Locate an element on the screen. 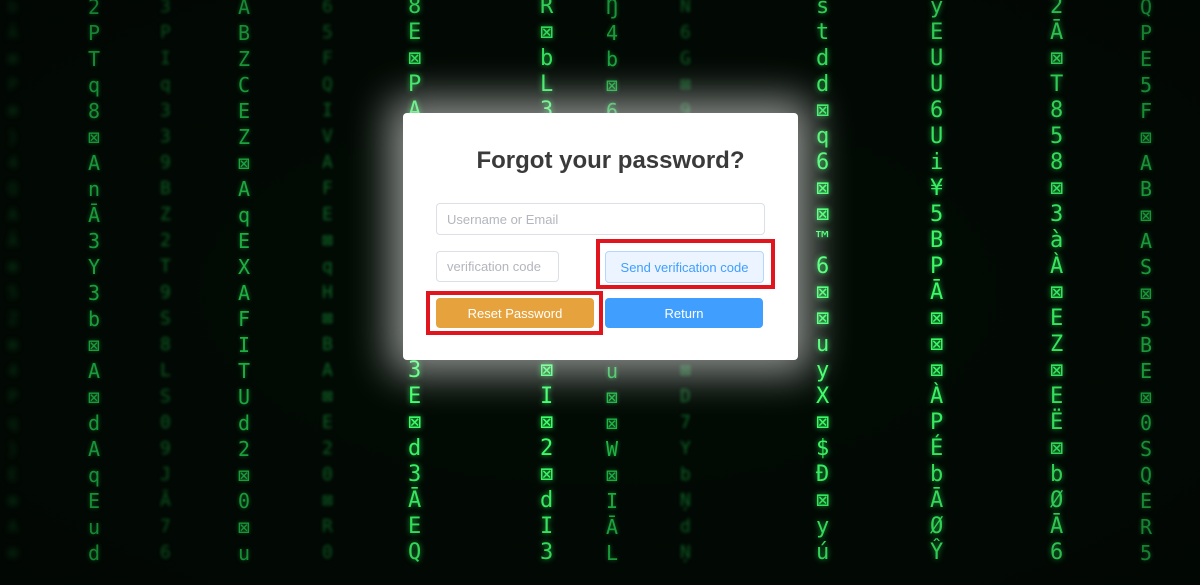  send-verification-code-button: Send verification code is located at coordinates (684, 267).